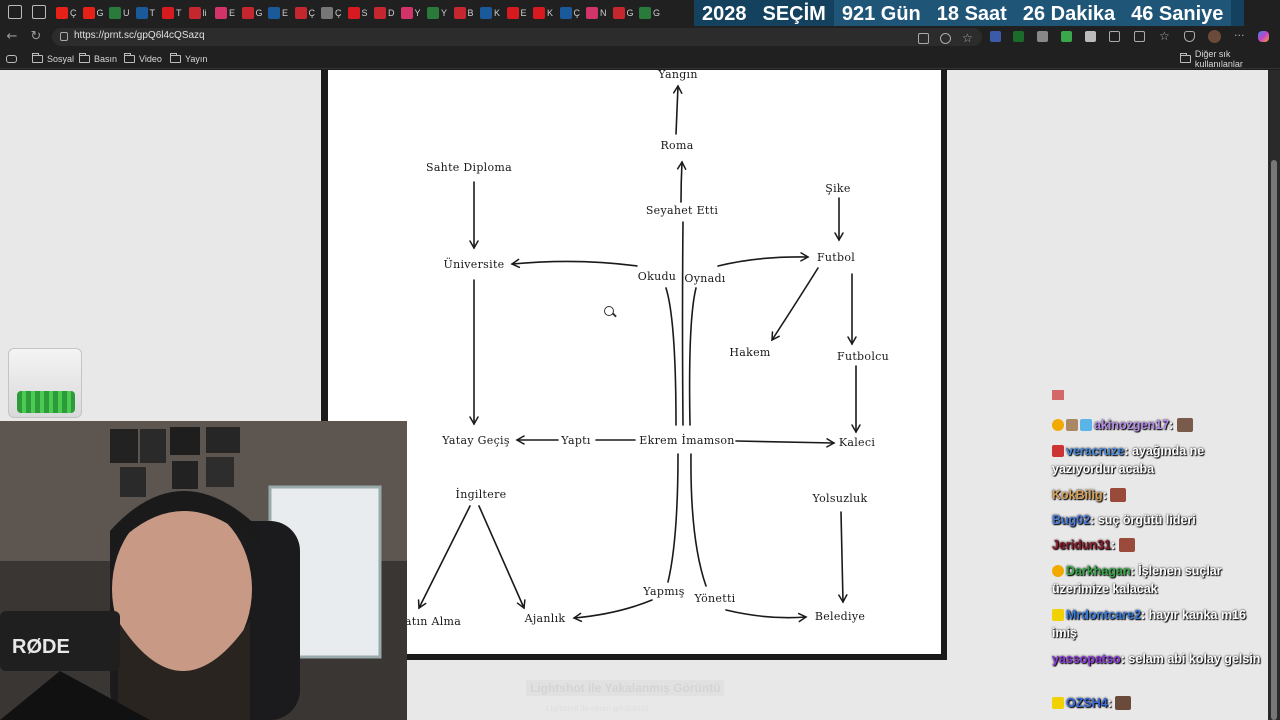 The width and height of the screenshot is (1280, 720). What do you see at coordinates (1098, 571) in the screenshot?
I see `chat-username: Darkhagan` at bounding box center [1098, 571].